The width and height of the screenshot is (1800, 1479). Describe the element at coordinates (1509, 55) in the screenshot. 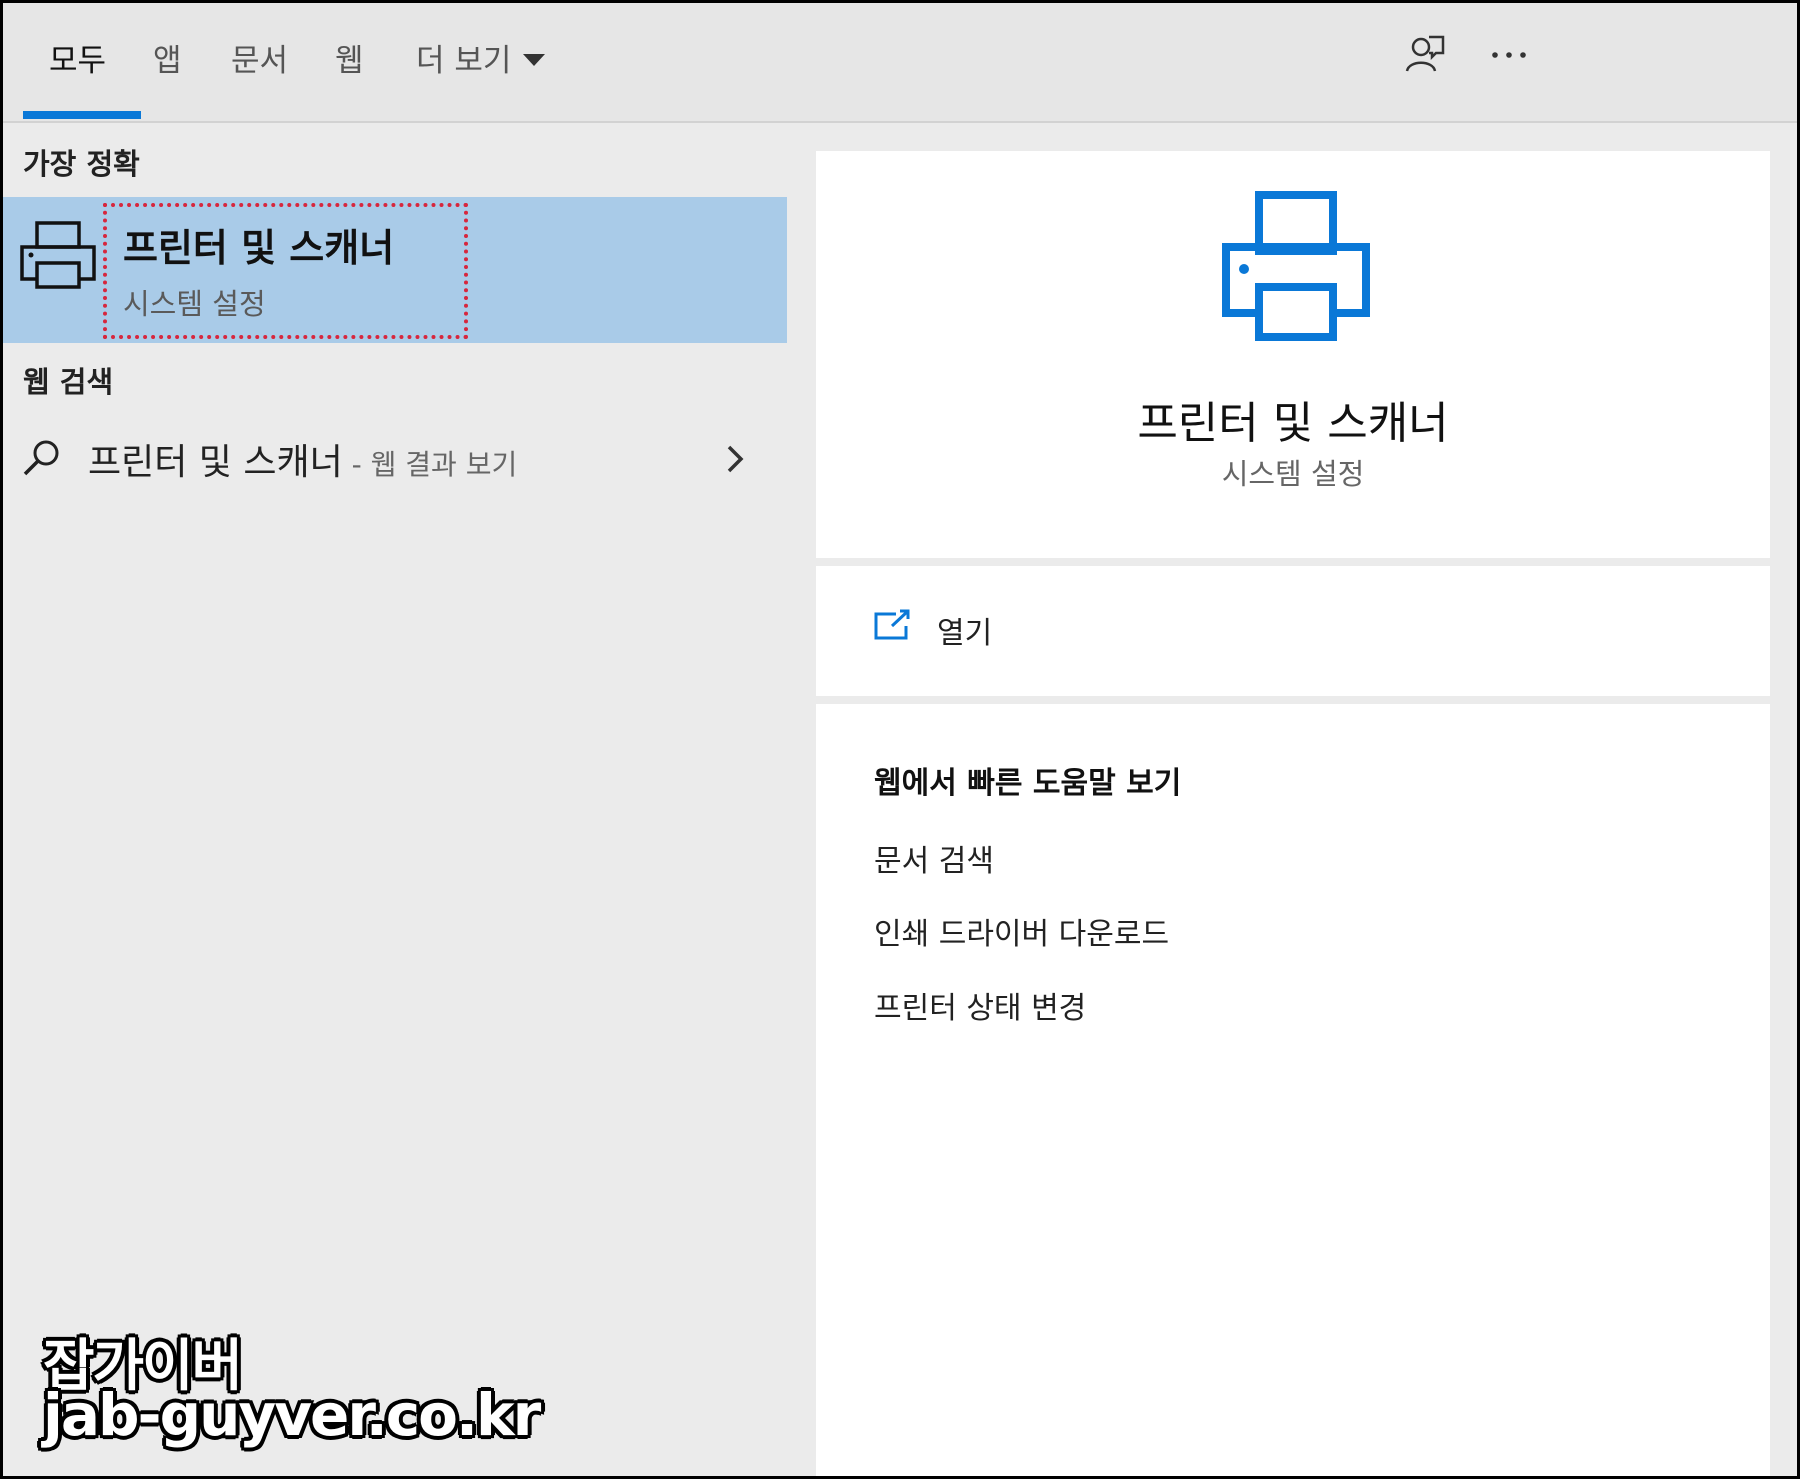

I see `more-options-icon` at that location.